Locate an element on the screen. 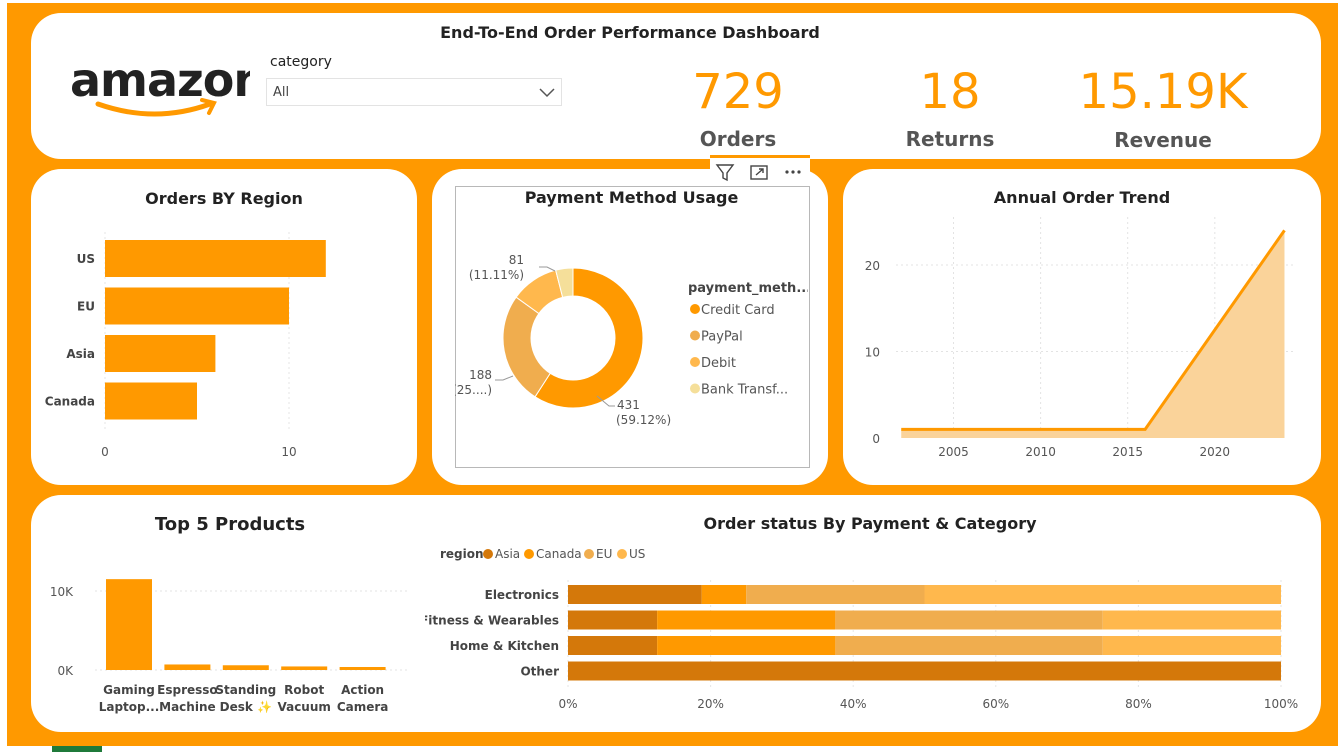  category-label: Desk ✨ is located at coordinates (246, 707).